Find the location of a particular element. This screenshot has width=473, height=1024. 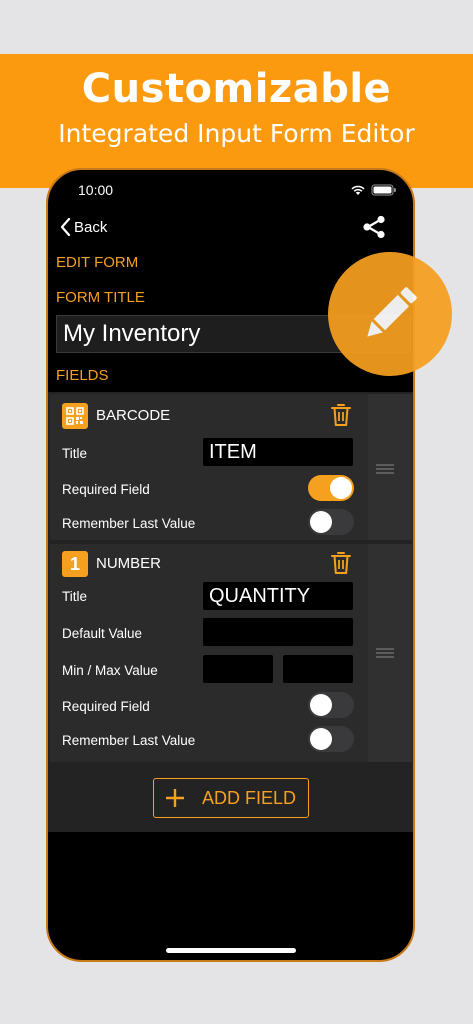

max-value-input is located at coordinates (318, 669).